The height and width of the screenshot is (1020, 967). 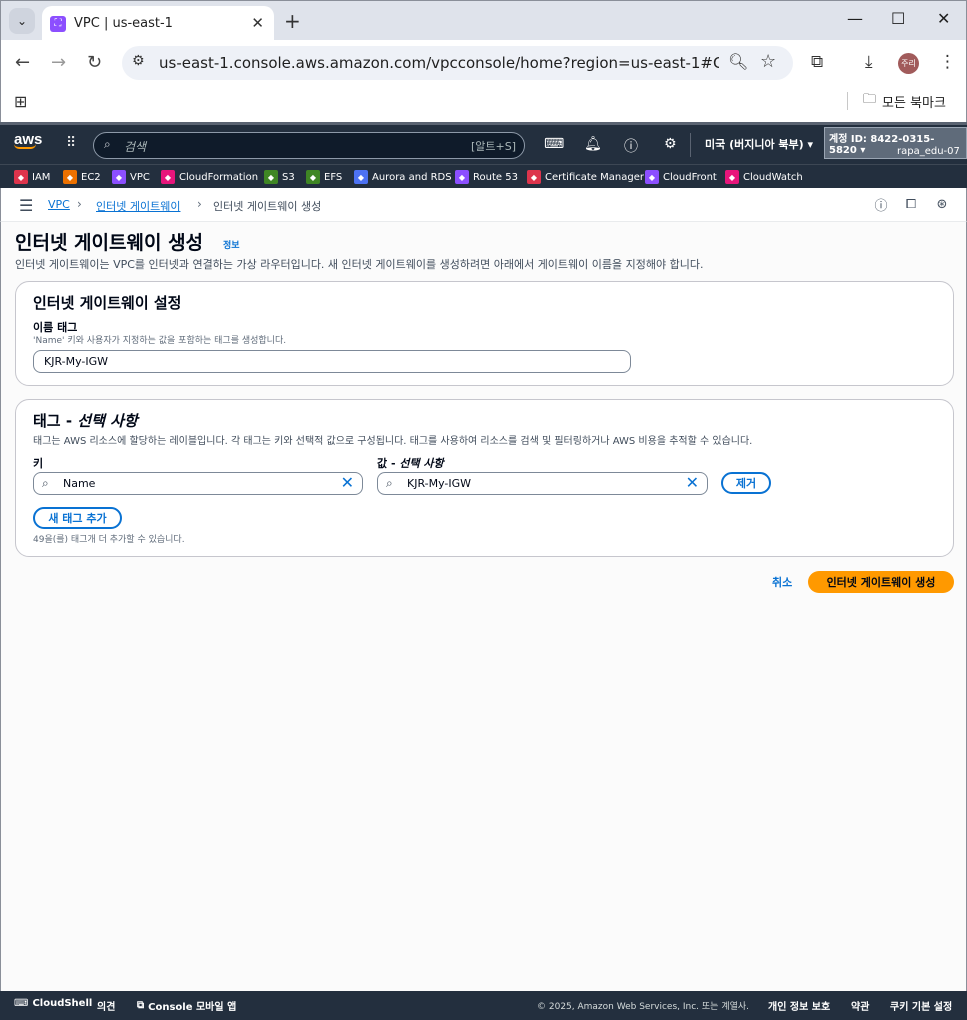 What do you see at coordinates (908, 63) in the screenshot?
I see `profile-avatar: 주리` at bounding box center [908, 63].